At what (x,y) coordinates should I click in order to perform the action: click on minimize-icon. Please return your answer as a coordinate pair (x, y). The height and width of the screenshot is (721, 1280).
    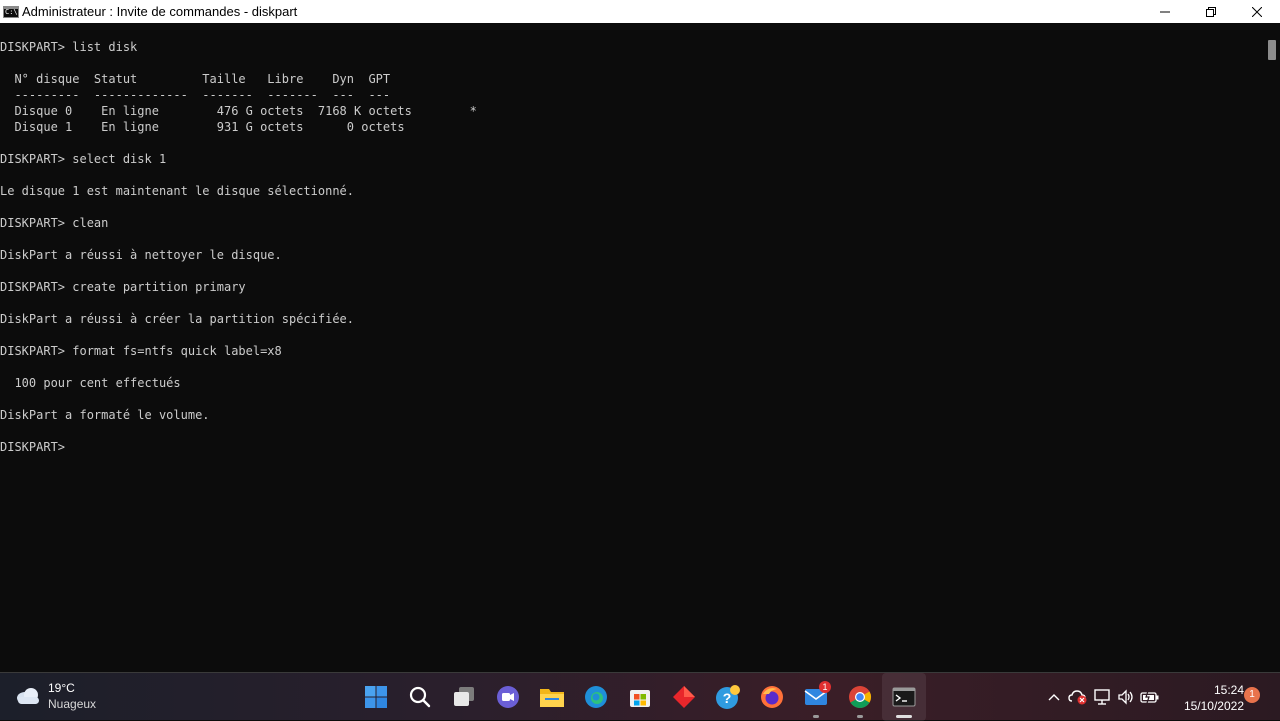
    Looking at the image, I should click on (1165, 11).